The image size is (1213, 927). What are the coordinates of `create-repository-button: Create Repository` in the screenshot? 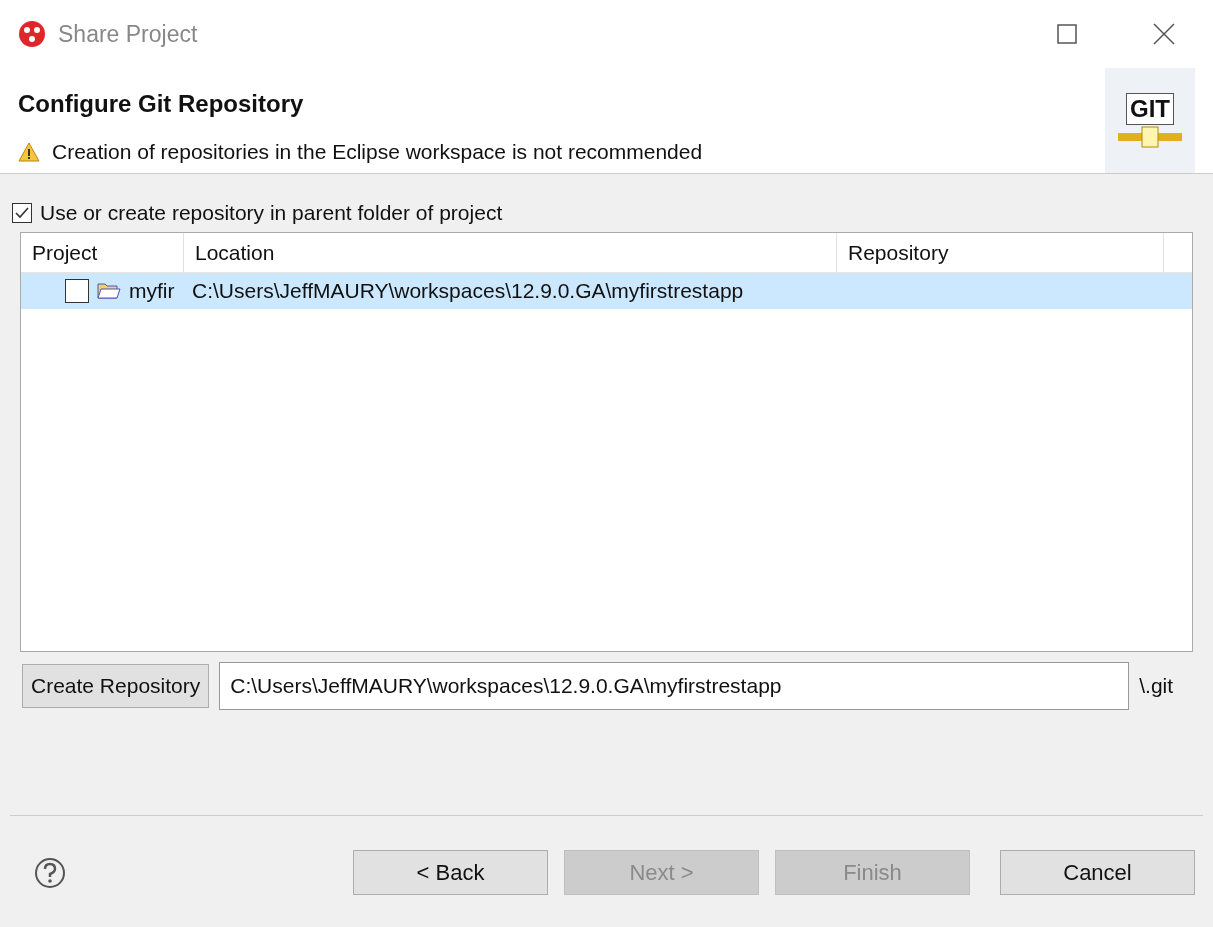 It's located at (116, 686).